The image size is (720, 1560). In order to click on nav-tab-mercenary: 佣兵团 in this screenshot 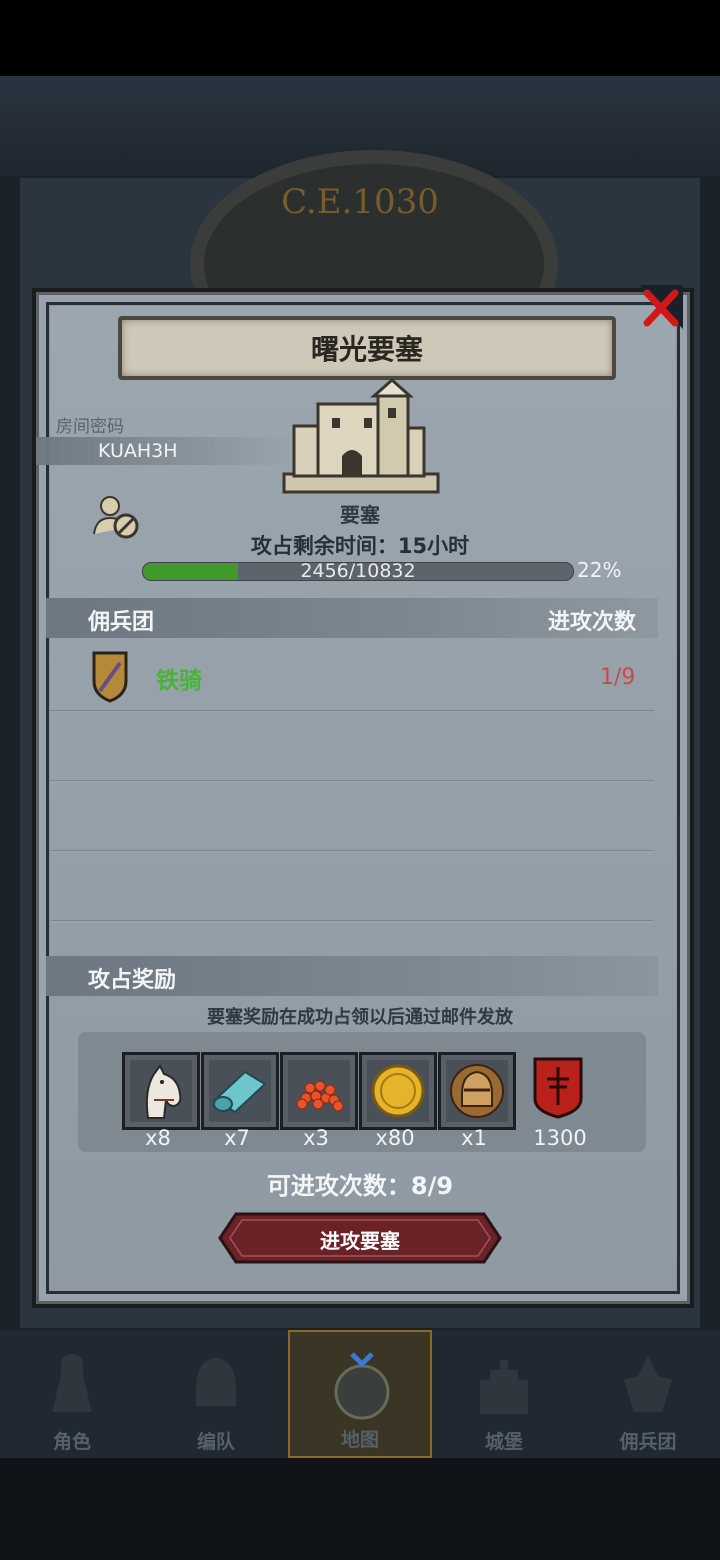, I will do `click(648, 1394)`.